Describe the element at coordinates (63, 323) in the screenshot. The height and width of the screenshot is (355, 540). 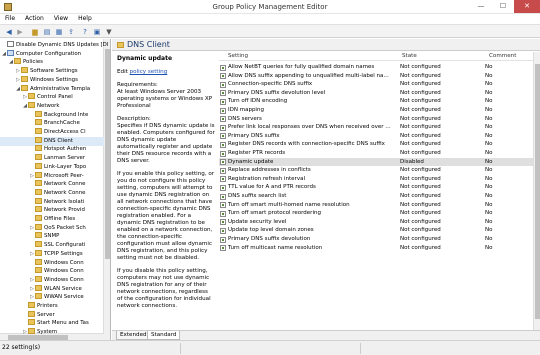
I see `tree-item-label: Start Menu and Tas` at that location.